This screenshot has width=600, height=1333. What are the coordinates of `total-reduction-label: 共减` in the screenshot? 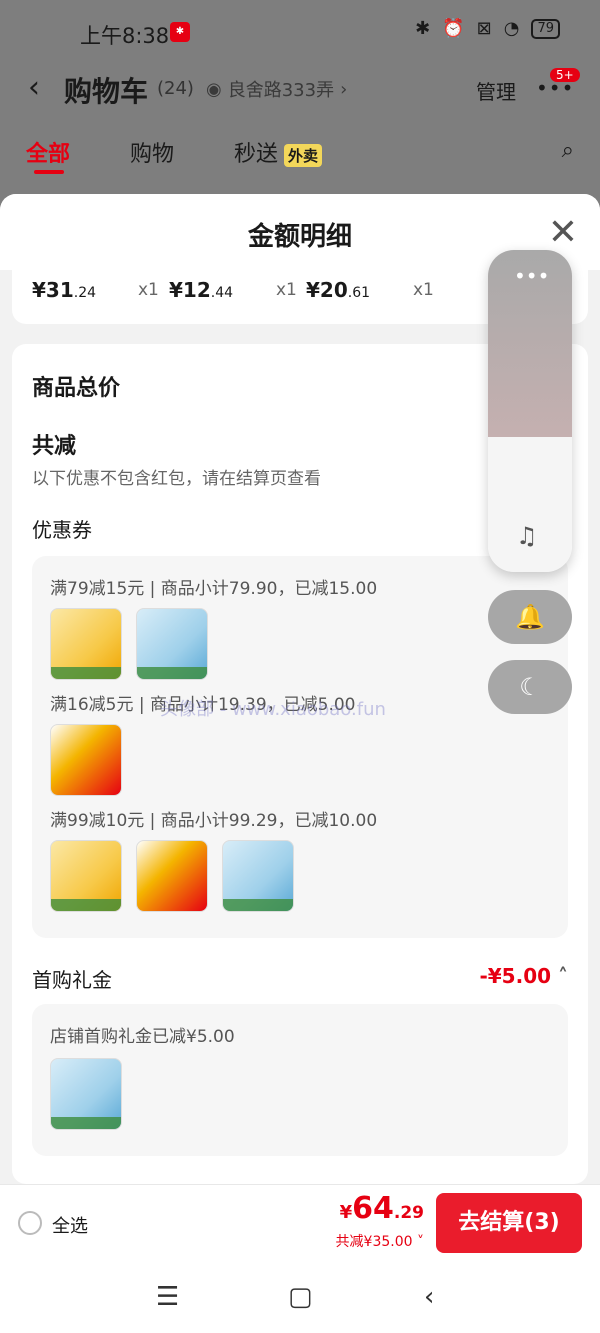 It's located at (54, 446).